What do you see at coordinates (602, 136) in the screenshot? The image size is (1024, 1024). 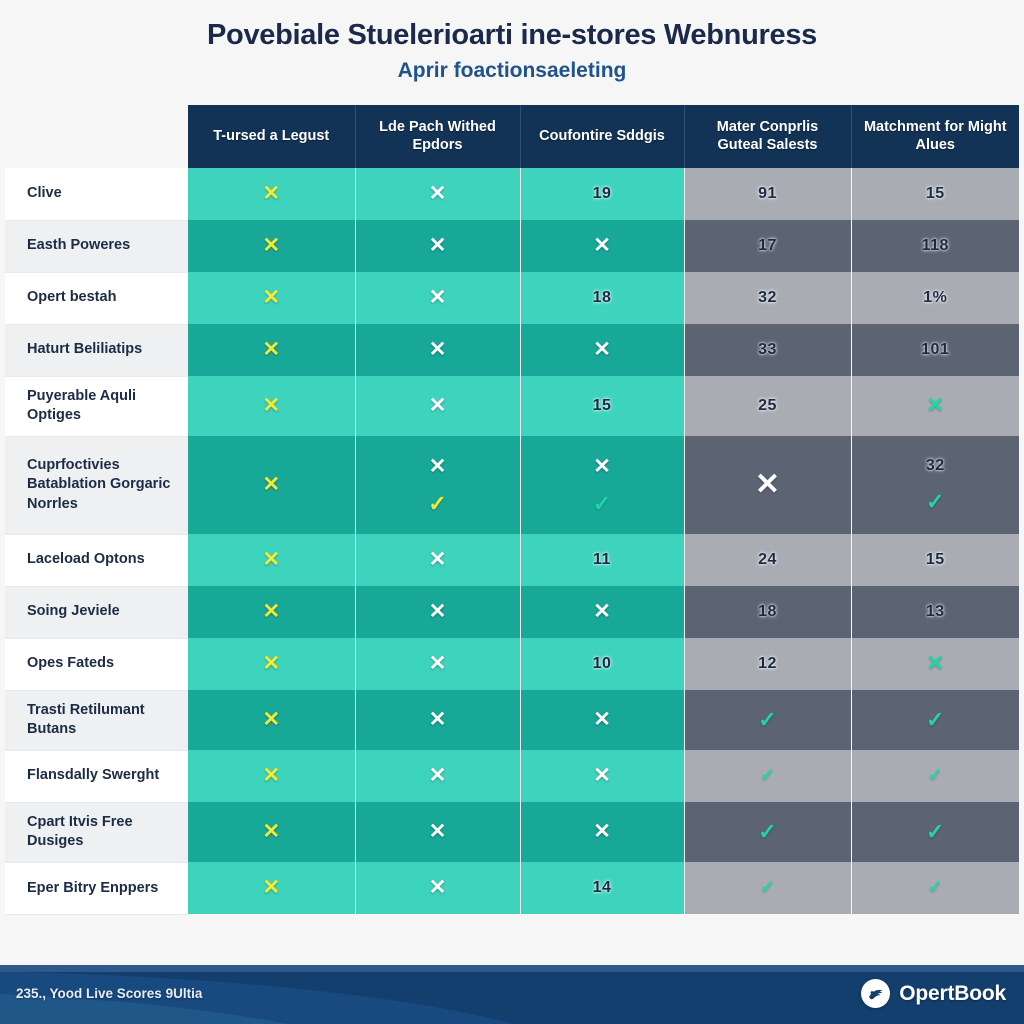 I see `table-column-header-3: Coufontire Sddgis` at bounding box center [602, 136].